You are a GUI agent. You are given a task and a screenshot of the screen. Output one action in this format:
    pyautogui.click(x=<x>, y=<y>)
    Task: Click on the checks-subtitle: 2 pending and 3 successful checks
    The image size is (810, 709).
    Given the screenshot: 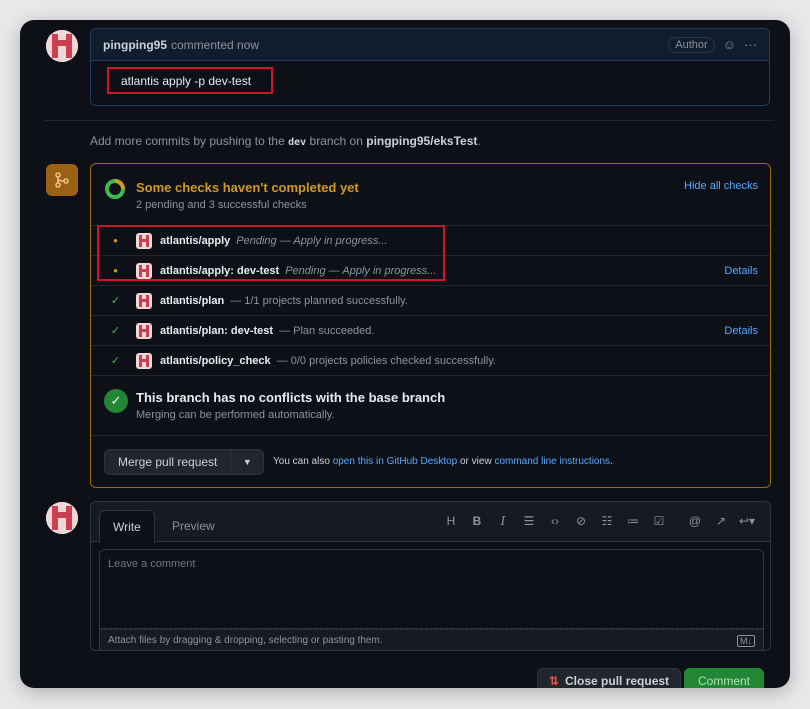 What is the action you would take?
    pyautogui.click(x=221, y=205)
    